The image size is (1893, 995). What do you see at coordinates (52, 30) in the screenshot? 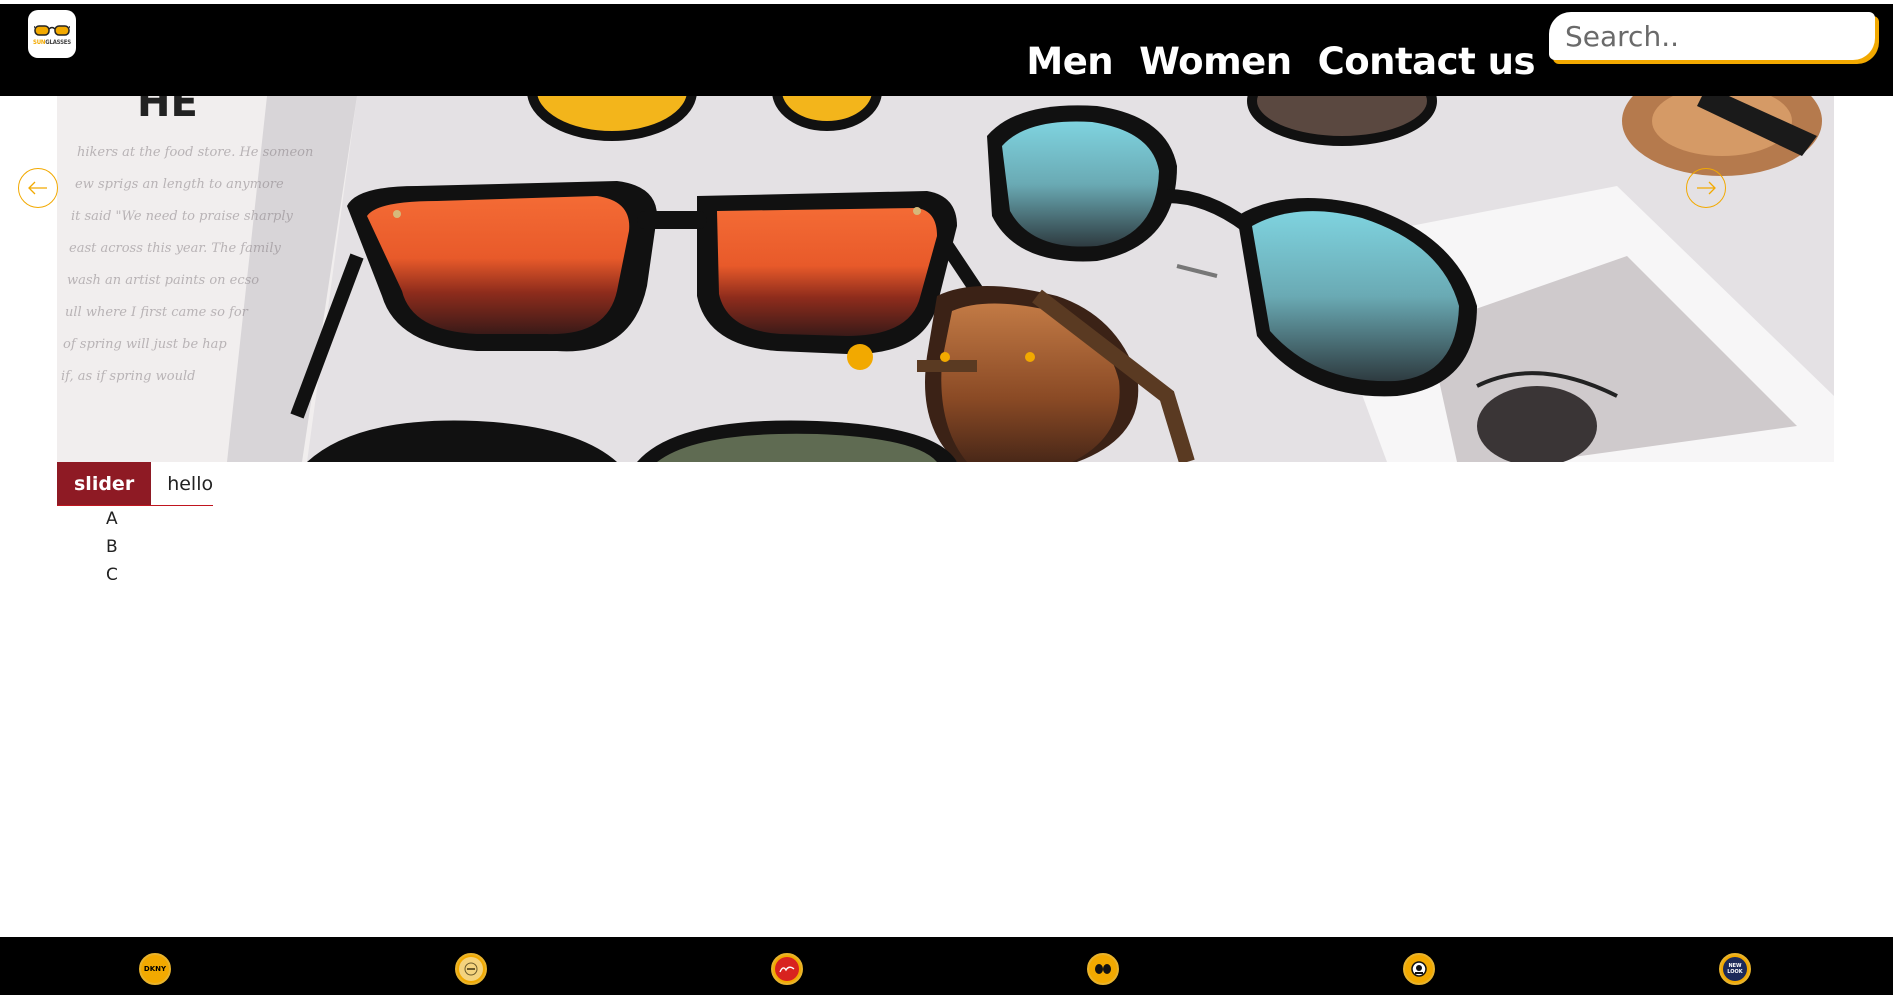
I see `sunglasses-logo-icon` at bounding box center [52, 30].